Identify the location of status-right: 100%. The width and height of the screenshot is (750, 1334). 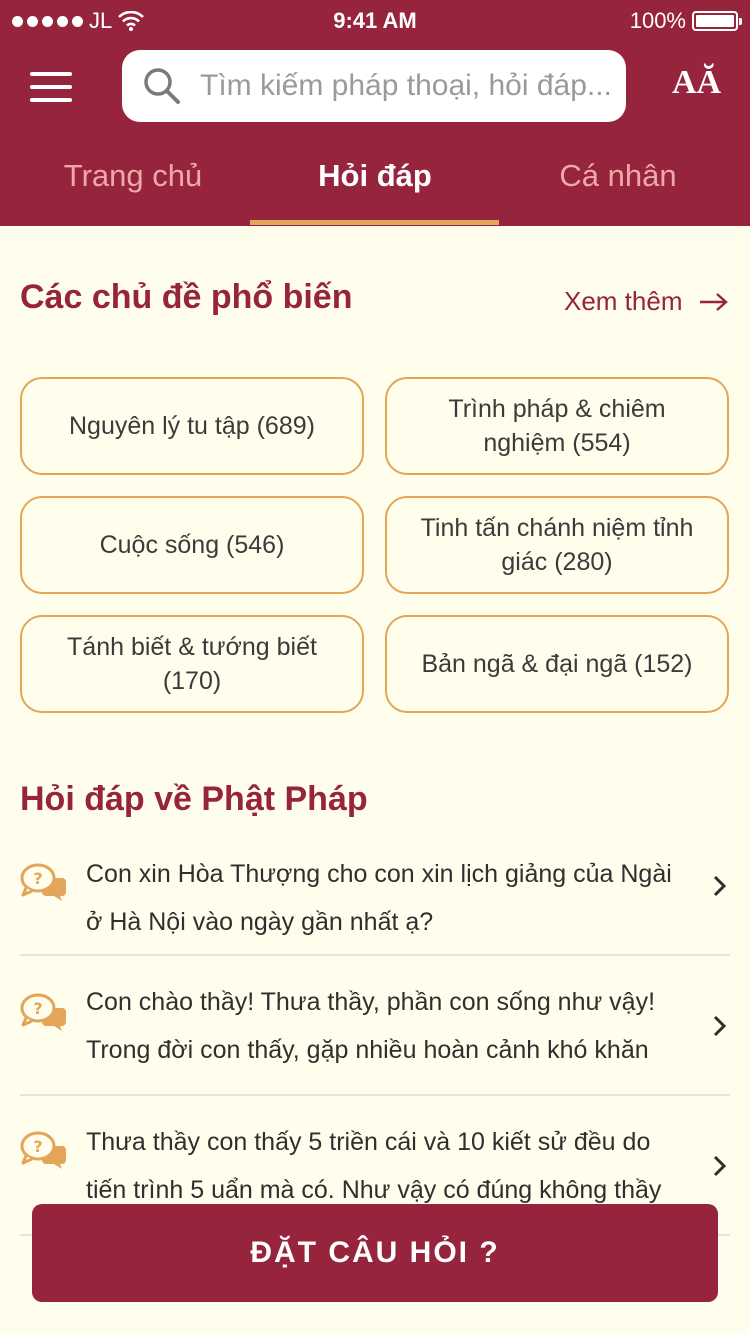
(685, 21).